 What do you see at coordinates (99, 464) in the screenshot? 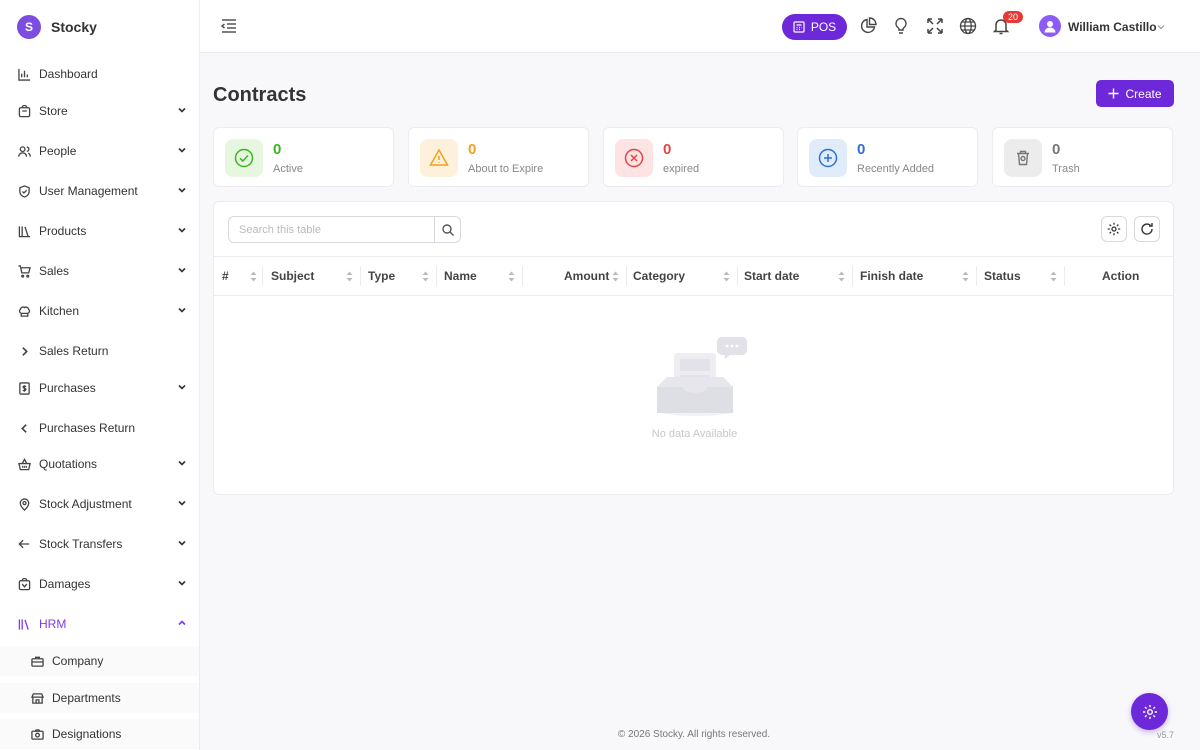
I see `sidebar-item-quotations: Quotations` at bounding box center [99, 464].